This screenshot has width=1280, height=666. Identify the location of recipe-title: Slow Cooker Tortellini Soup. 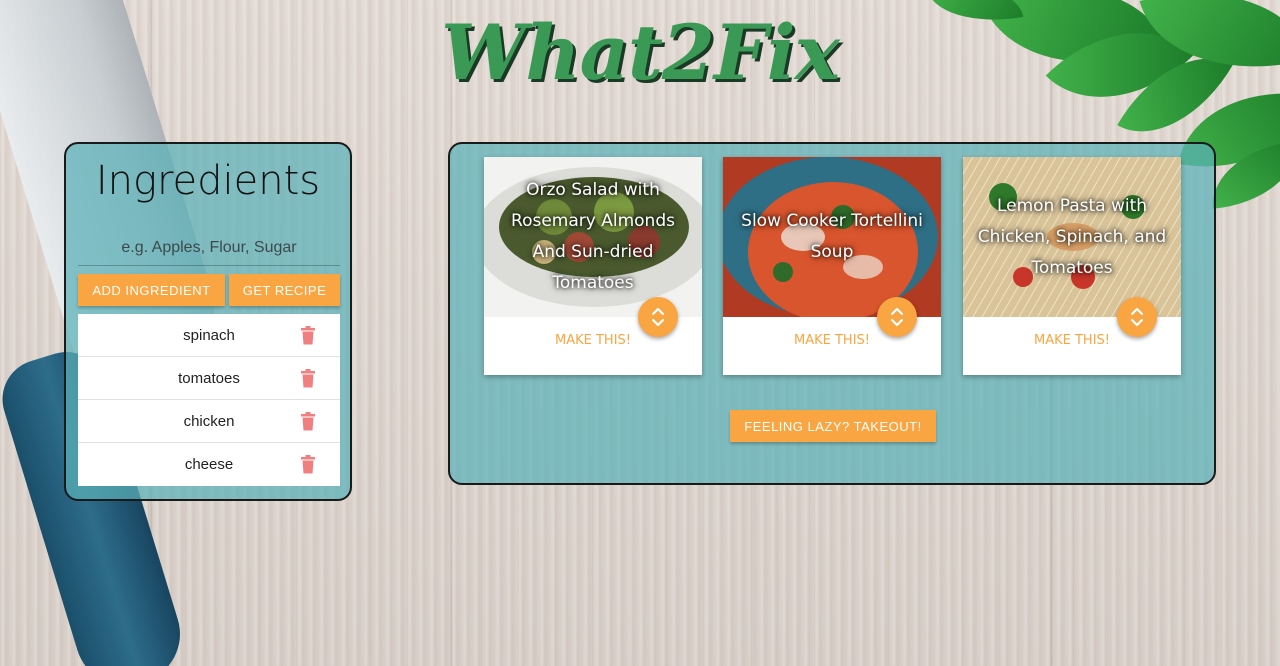
(832, 236).